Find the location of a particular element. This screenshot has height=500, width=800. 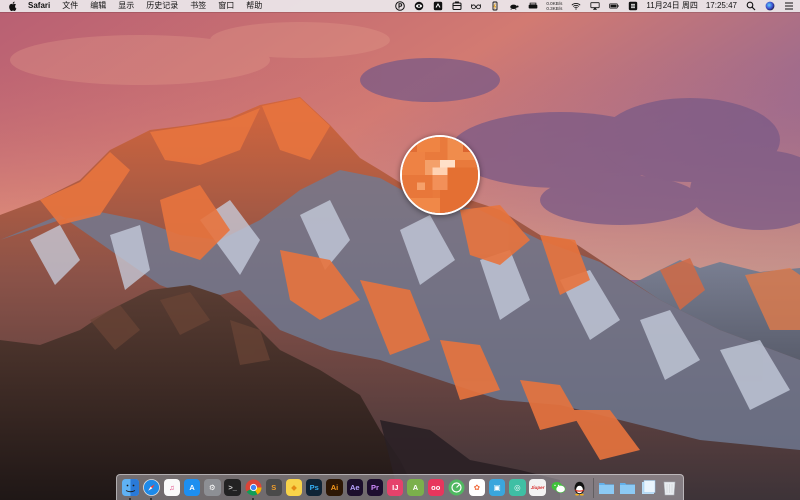

trash-icon is located at coordinates (669, 488).